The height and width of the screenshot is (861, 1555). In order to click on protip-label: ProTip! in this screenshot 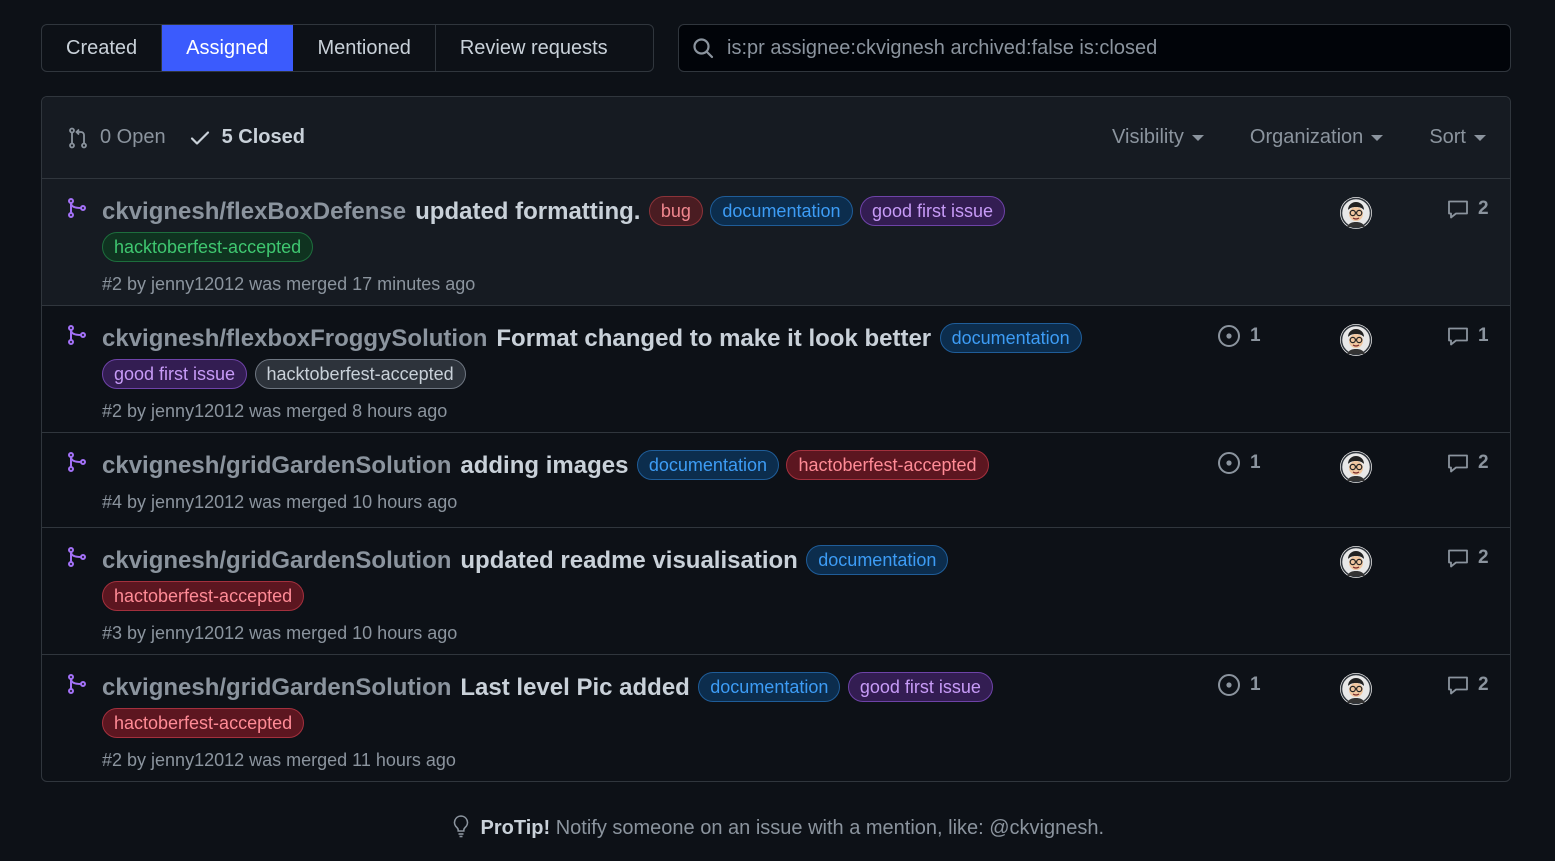, I will do `click(515, 828)`.